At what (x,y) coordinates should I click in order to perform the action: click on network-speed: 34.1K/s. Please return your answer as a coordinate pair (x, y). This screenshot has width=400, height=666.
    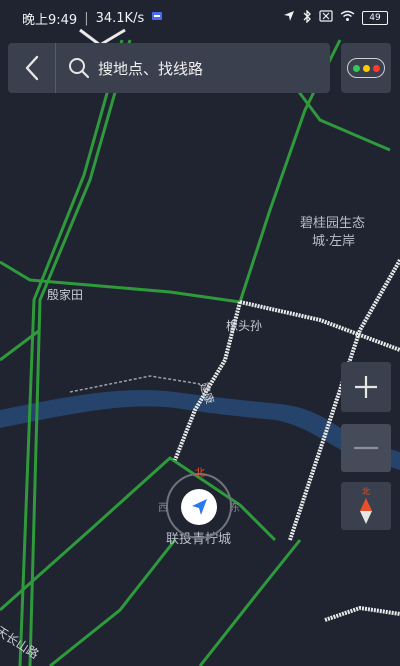
    Looking at the image, I should click on (120, 18).